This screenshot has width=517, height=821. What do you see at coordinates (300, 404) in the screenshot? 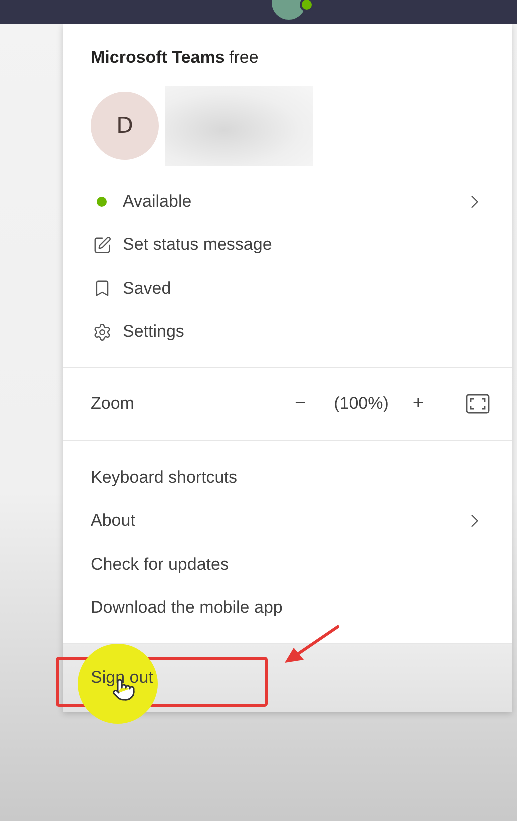
I see `zoom-out-button: −` at bounding box center [300, 404].